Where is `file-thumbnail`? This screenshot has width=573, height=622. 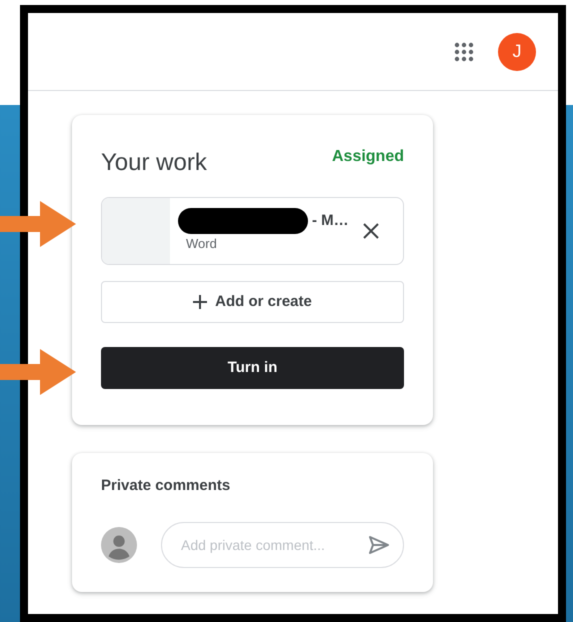 file-thumbnail is located at coordinates (136, 231).